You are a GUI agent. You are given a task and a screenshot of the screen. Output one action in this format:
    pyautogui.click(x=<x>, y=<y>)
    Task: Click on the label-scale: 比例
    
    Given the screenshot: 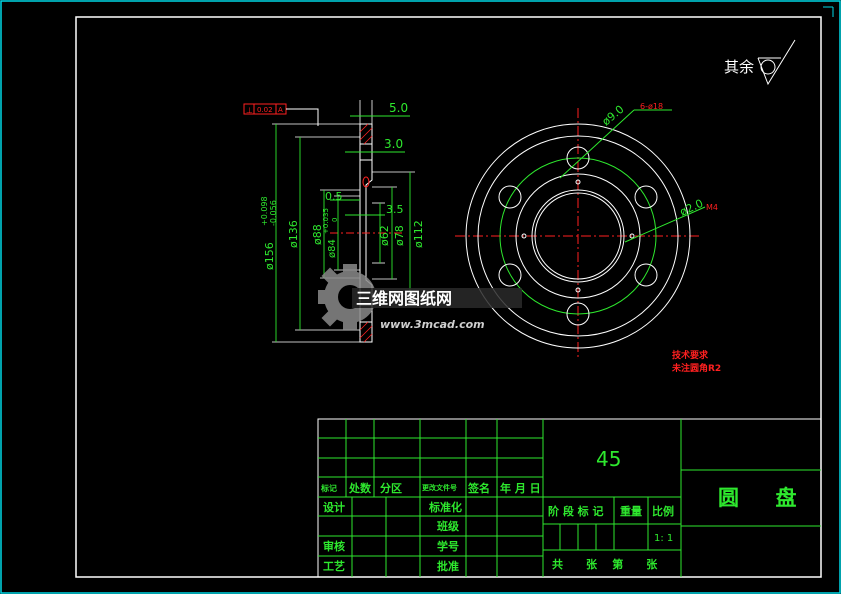 What is the action you would take?
    pyautogui.click(x=663, y=511)
    